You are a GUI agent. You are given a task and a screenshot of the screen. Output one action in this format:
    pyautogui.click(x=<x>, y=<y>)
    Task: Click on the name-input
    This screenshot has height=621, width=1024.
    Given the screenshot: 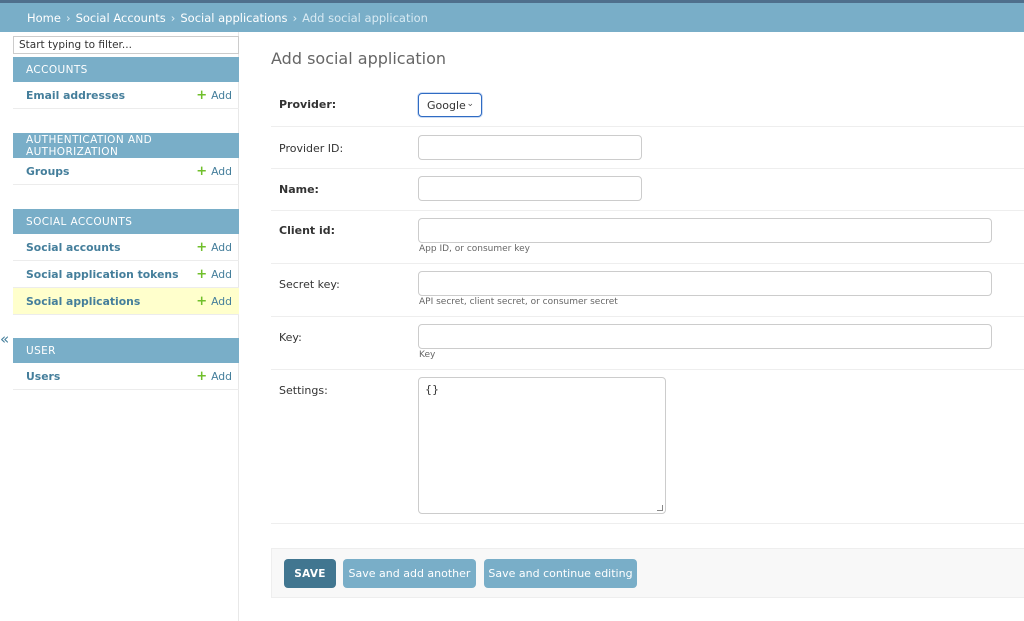 What is the action you would take?
    pyautogui.click(x=530, y=188)
    